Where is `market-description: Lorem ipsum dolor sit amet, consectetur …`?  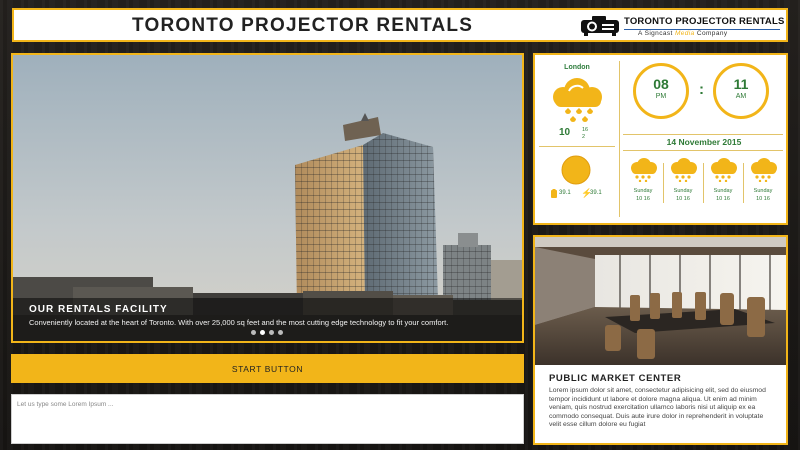
market-description: Lorem ipsum dolor sit amet, consectetur … is located at coordinates (657, 407).